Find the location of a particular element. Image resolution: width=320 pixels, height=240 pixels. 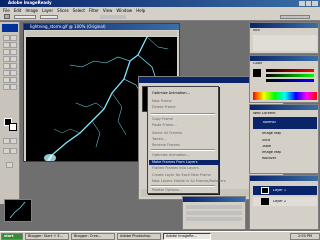

options-control is located at coordinates (113, 17).